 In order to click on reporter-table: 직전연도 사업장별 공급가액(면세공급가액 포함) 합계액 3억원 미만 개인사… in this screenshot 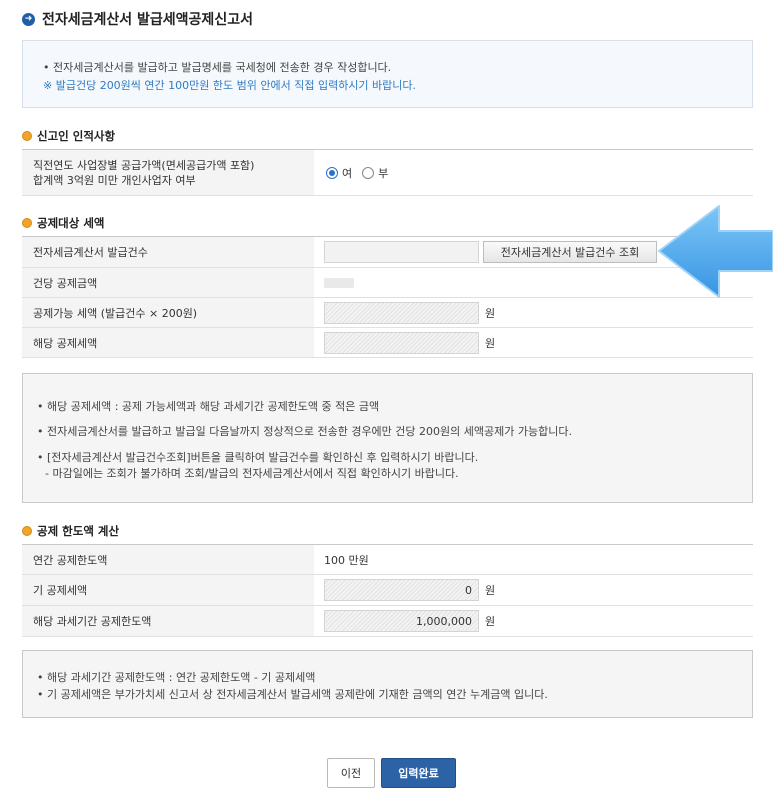, I will do `click(387, 172)`.